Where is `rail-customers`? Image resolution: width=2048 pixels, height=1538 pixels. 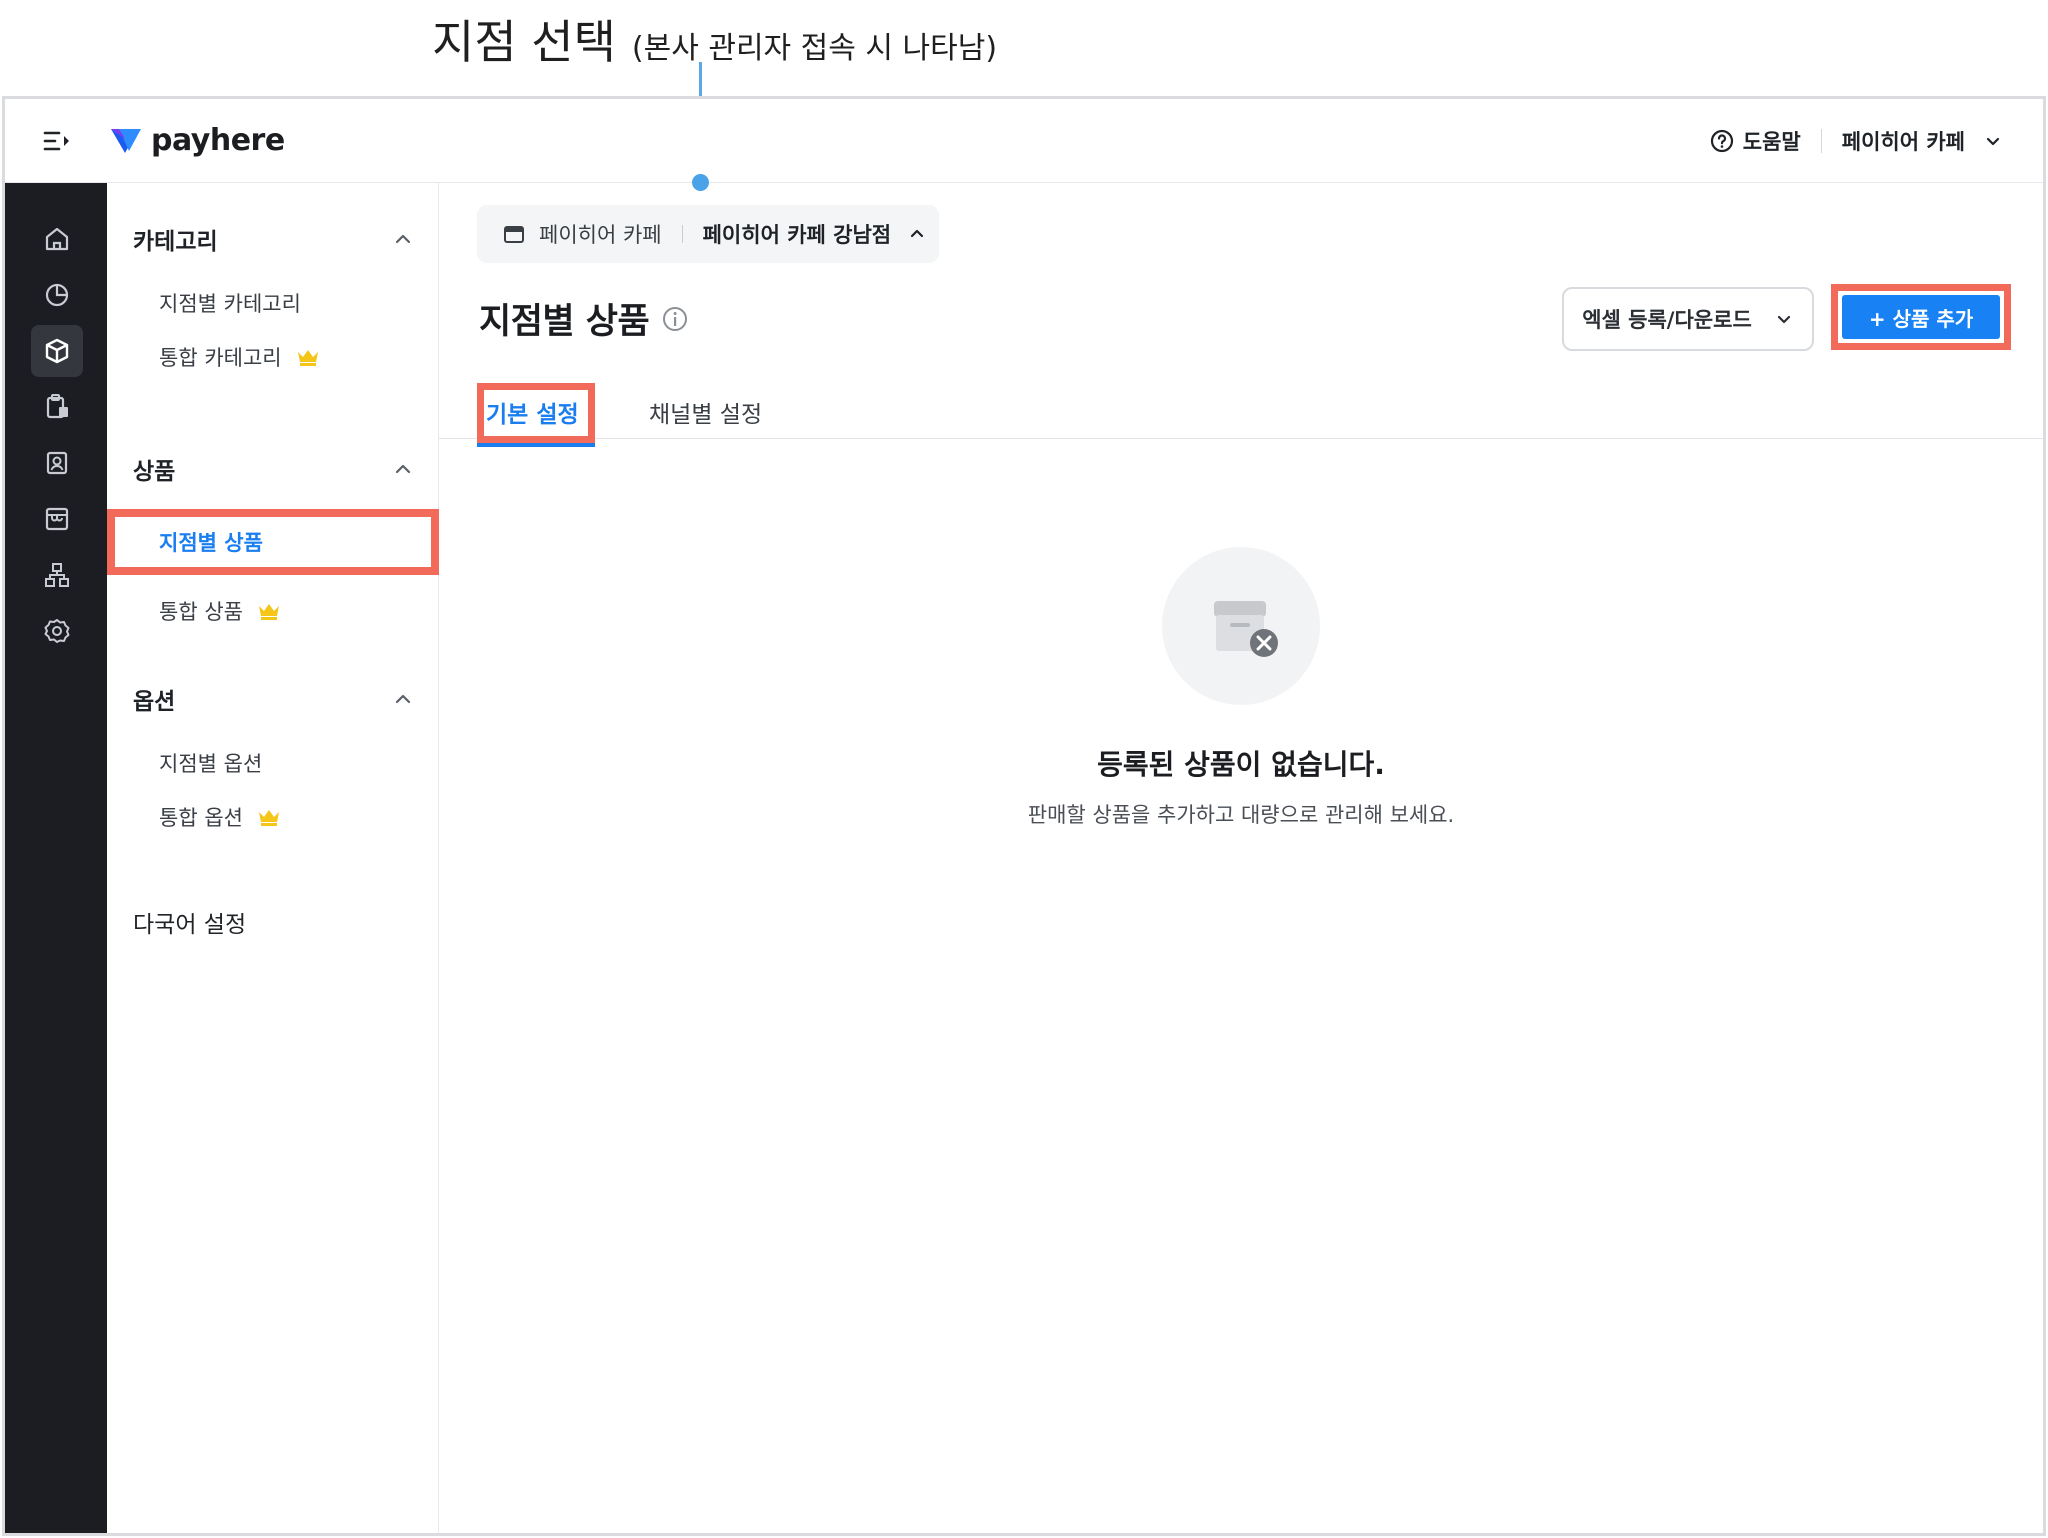 rail-customers is located at coordinates (57, 463).